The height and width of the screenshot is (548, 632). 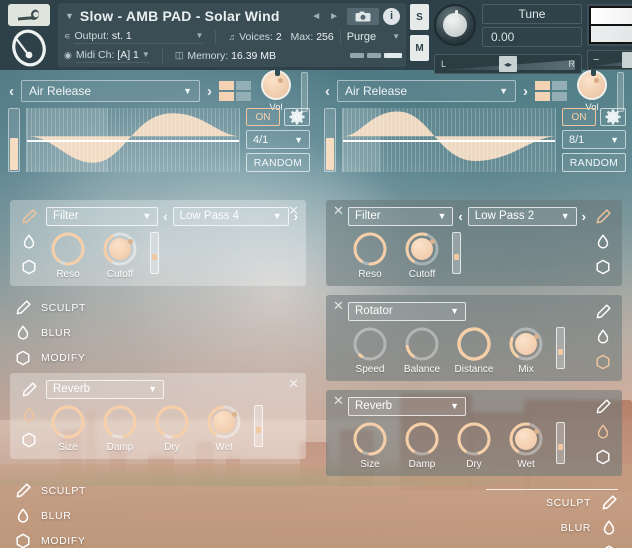 I want to click on tune-knob, so click(x=455, y=25).